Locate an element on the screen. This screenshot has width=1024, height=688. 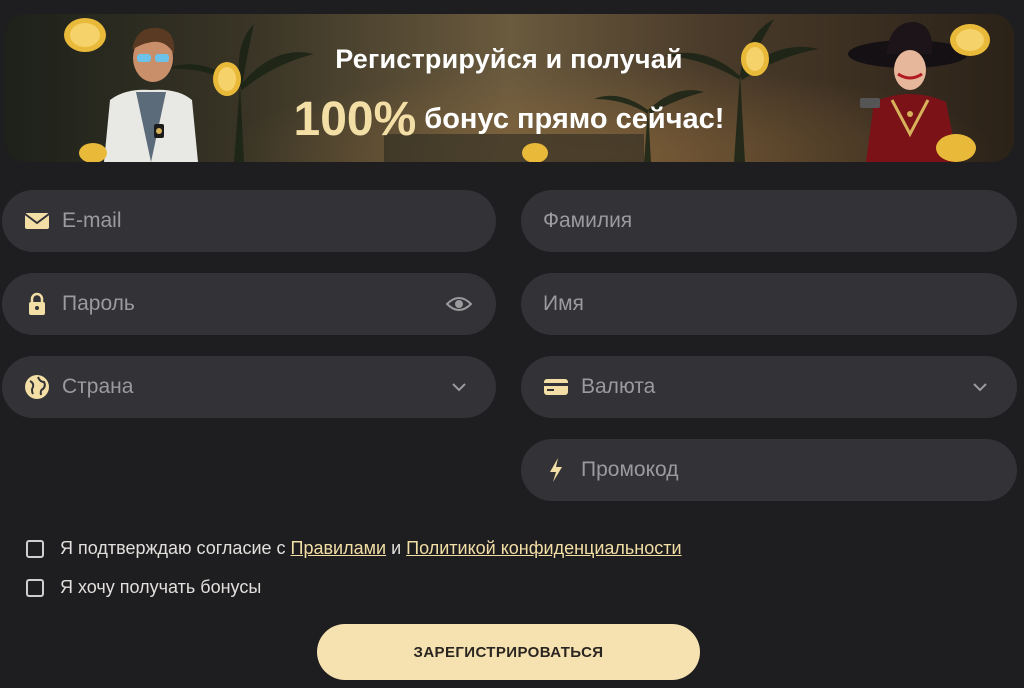
currency-placeholder: Валюта is located at coordinates (618, 386).